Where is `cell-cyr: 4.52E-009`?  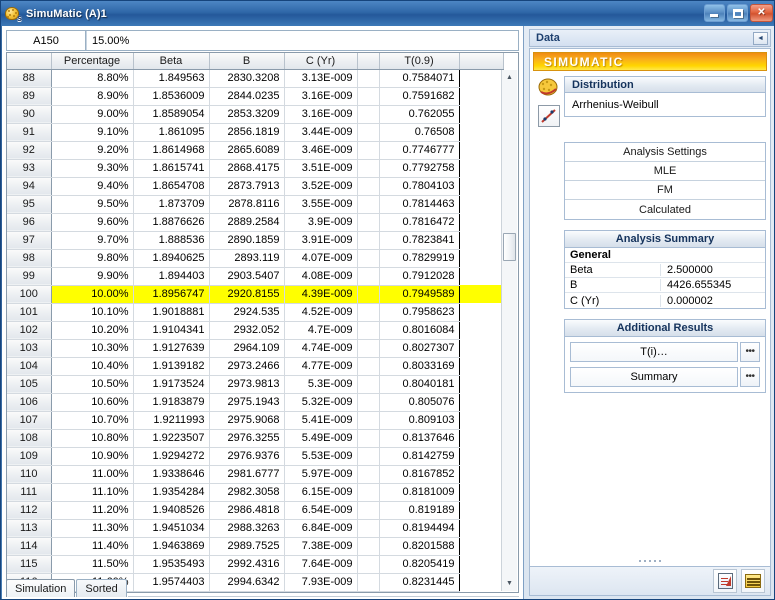 cell-cyr: 4.52E-009 is located at coordinates (321, 312).